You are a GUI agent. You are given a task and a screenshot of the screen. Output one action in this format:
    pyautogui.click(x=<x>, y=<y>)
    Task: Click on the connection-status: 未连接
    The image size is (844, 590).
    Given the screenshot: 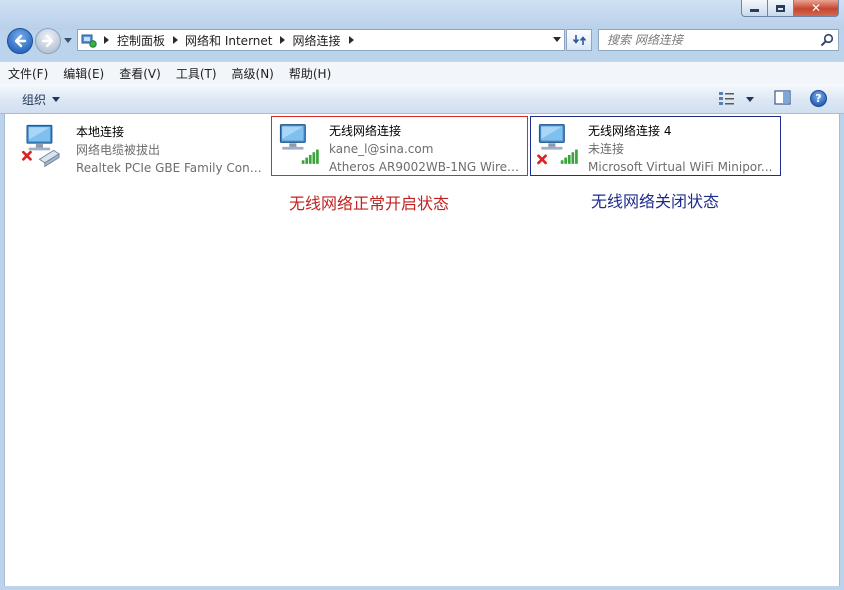 What is the action you would take?
    pyautogui.click(x=606, y=149)
    